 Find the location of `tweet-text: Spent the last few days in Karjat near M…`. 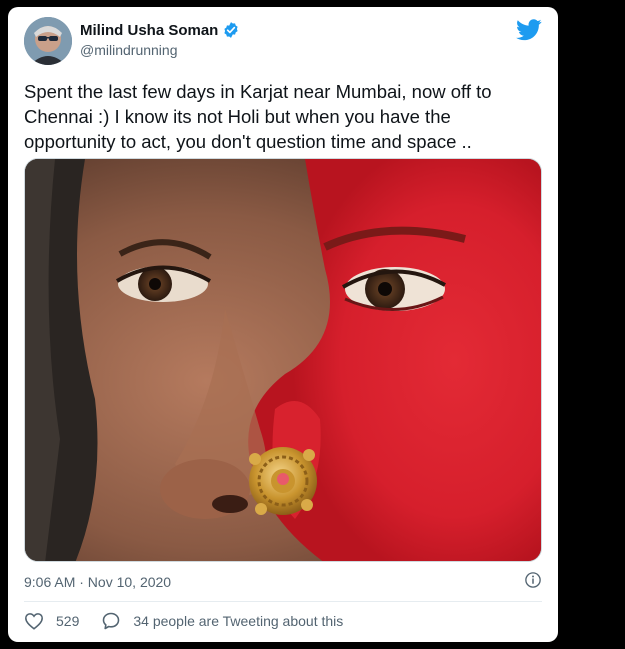

tweet-text: Spent the last few days in Karjat near M… is located at coordinates (274, 116).